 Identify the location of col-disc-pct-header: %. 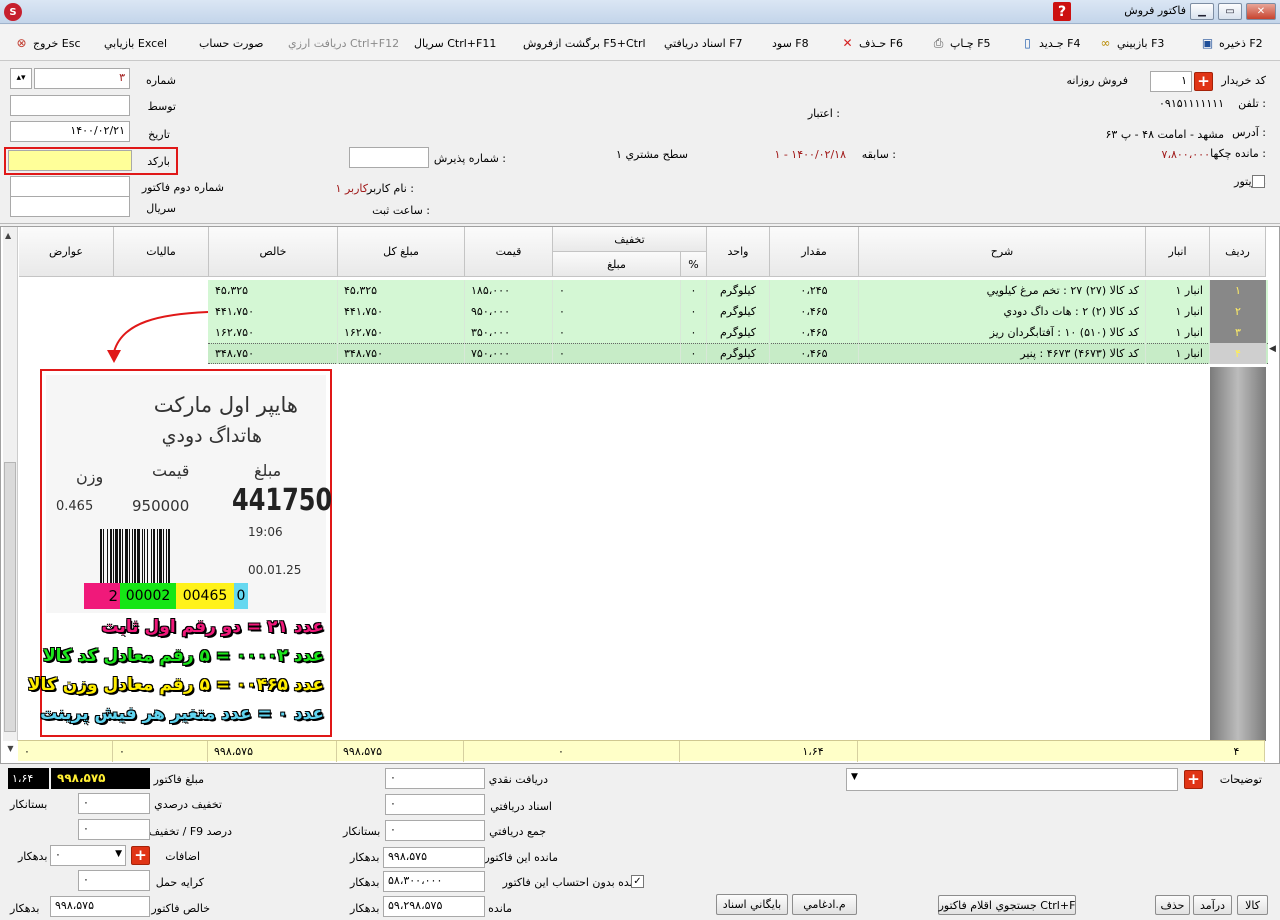
(694, 264).